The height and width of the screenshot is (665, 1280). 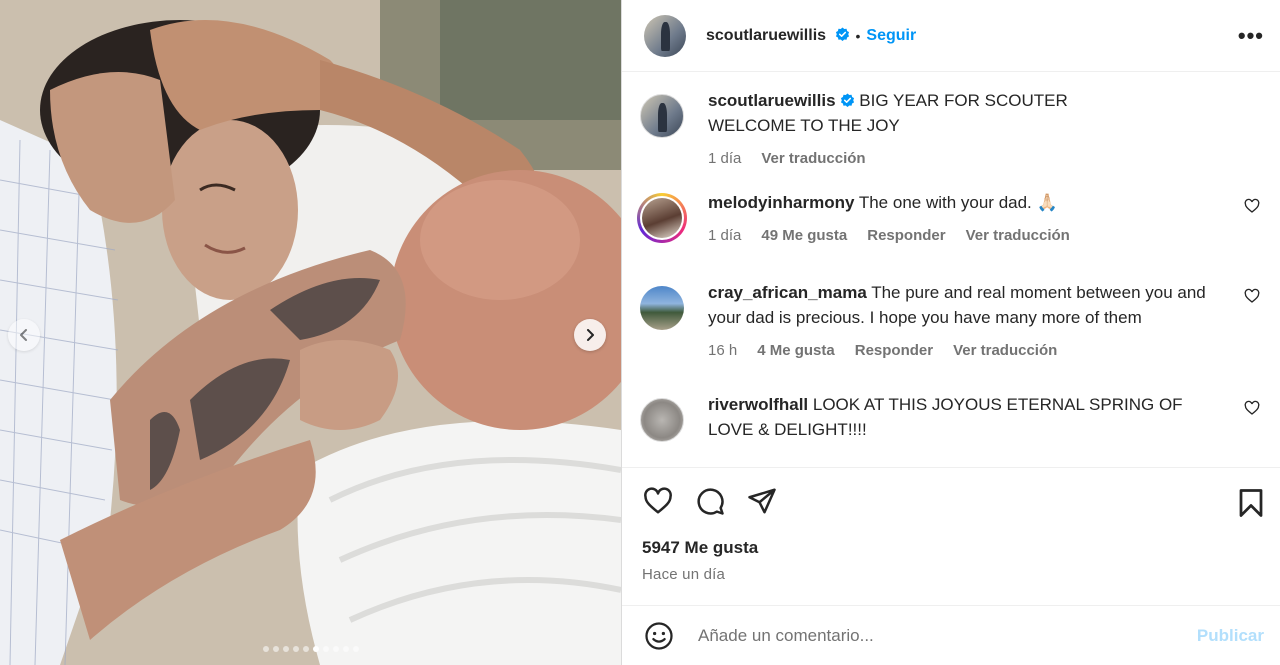 I want to click on comment-likes: 4 Me gusta, so click(x=796, y=350).